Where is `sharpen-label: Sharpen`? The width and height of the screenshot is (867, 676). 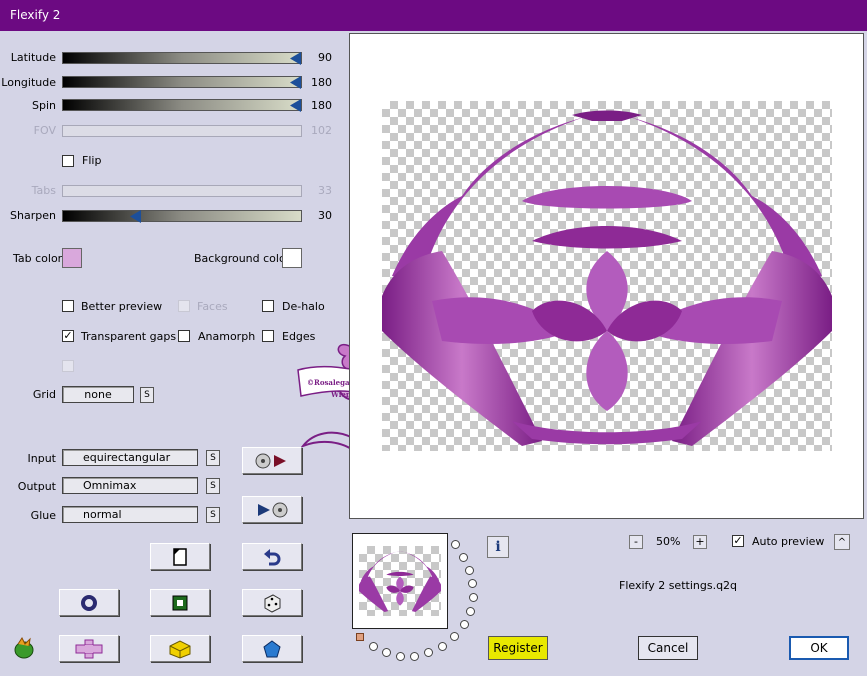 sharpen-label: Sharpen is located at coordinates (33, 215).